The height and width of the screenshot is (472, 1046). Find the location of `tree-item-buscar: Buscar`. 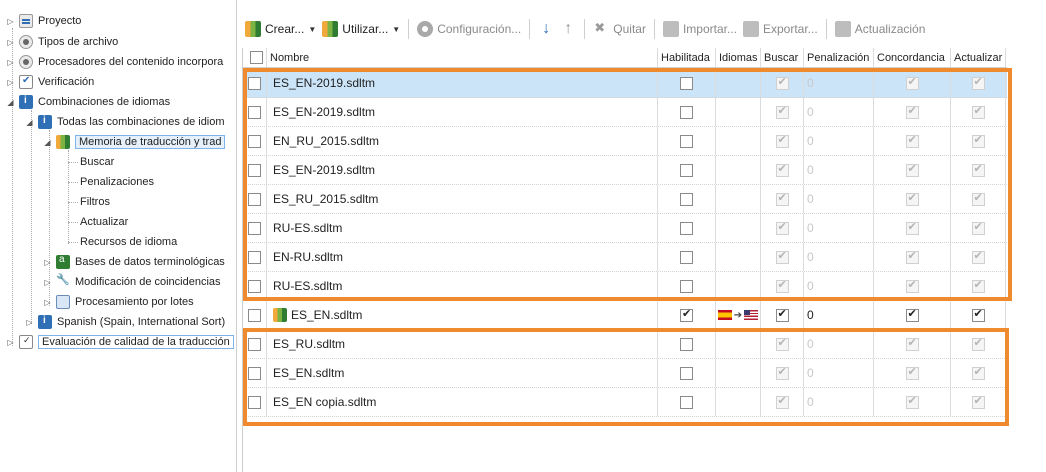

tree-item-buscar: Buscar is located at coordinates (97, 162).